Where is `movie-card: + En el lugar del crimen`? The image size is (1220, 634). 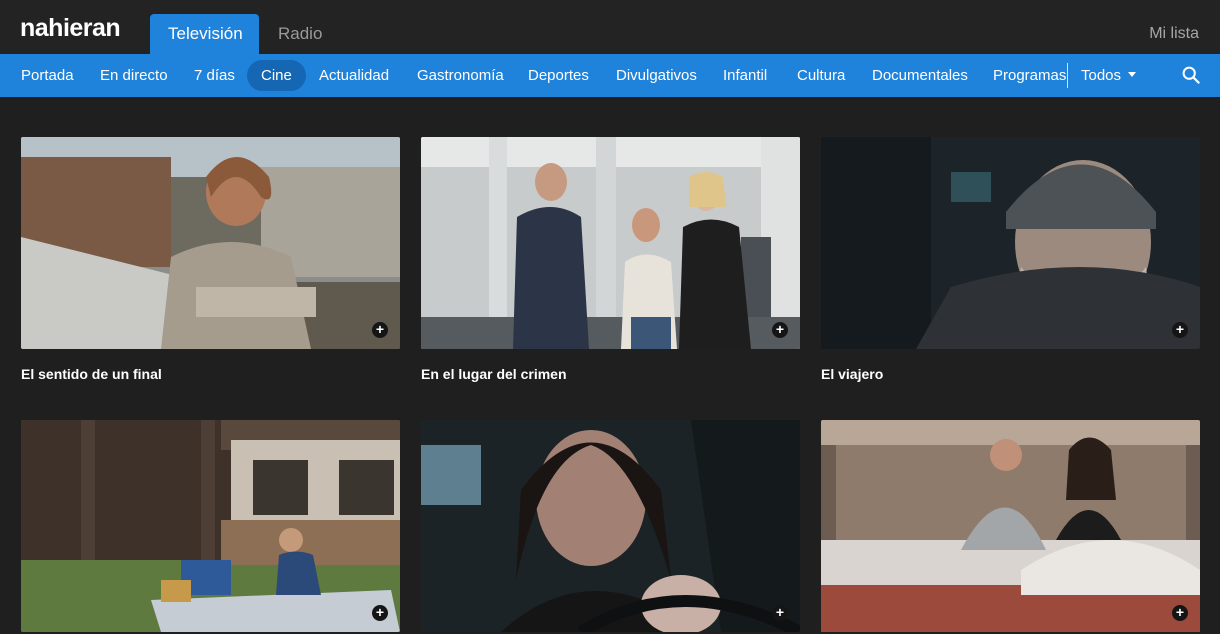 movie-card: + En el lugar del crimen is located at coordinates (610, 259).